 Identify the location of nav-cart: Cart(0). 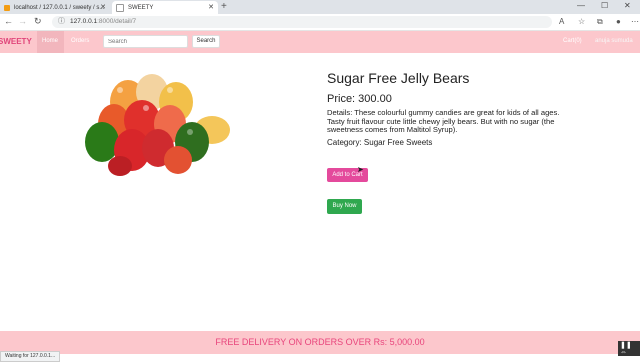
(572, 41).